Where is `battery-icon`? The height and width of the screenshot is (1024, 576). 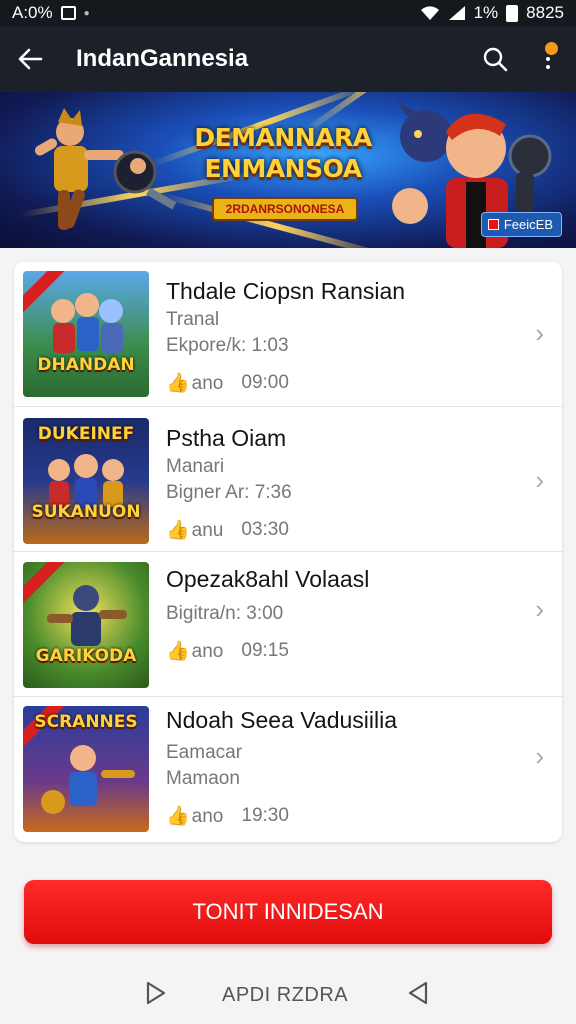
battery-icon is located at coordinates (512, 13).